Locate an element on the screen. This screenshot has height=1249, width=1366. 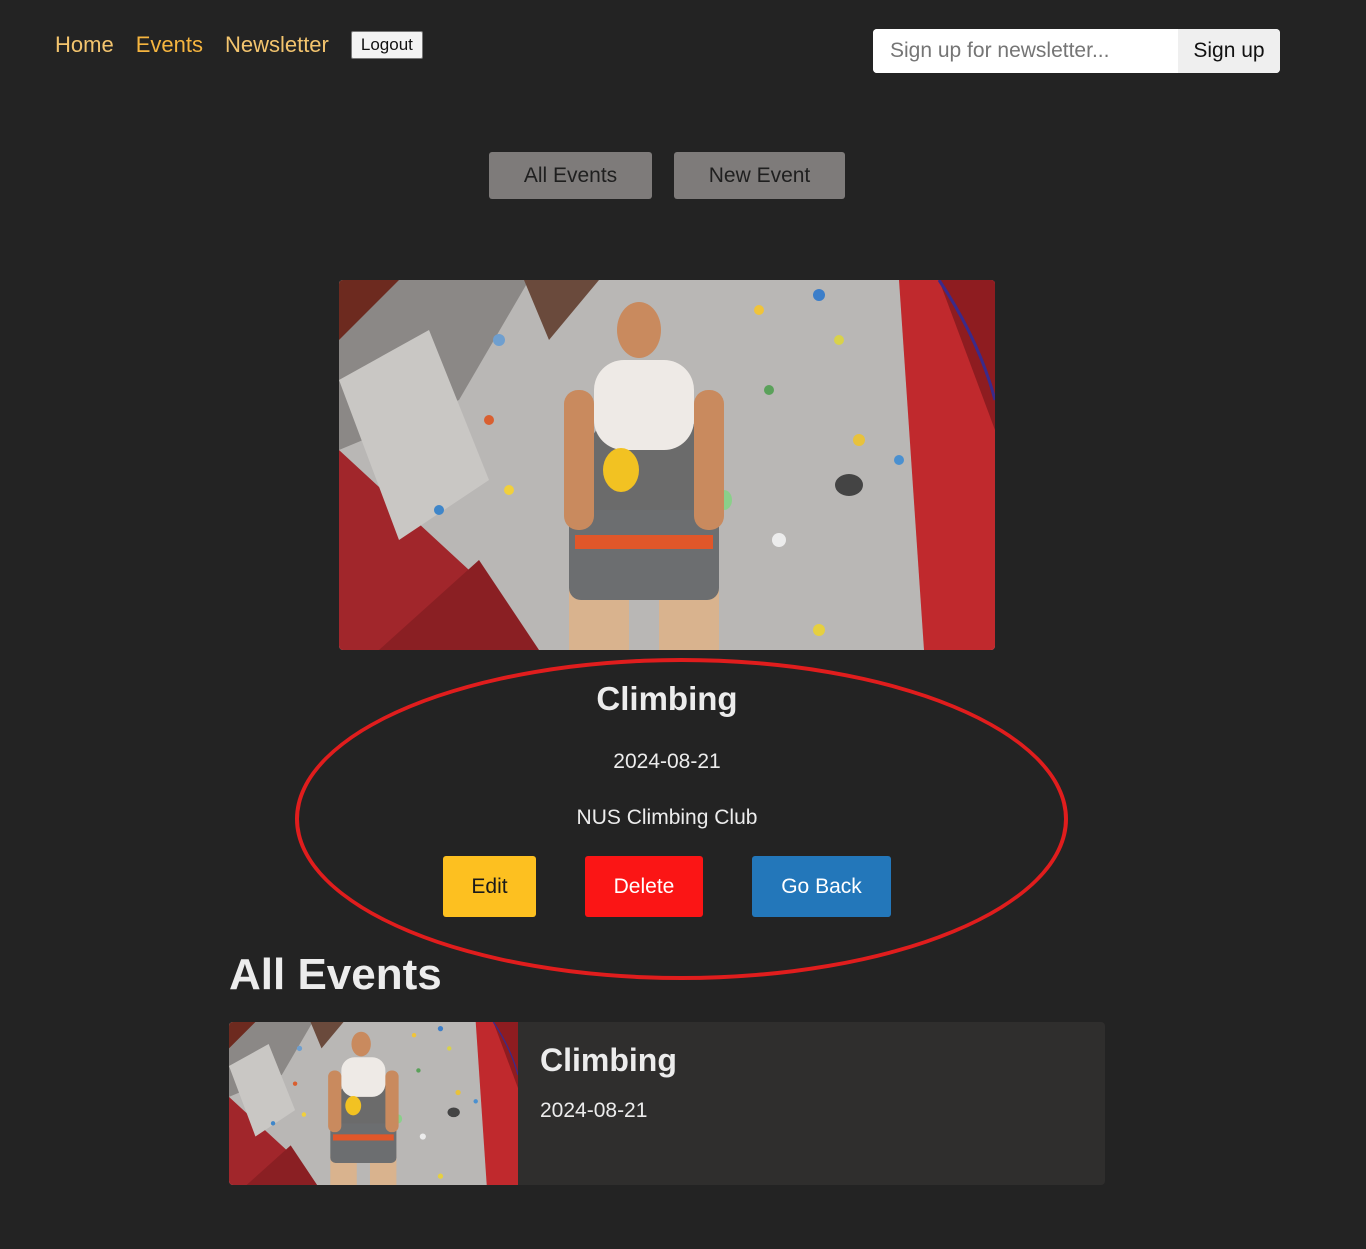
all-events-heading: All Events is located at coordinates (335, 974).